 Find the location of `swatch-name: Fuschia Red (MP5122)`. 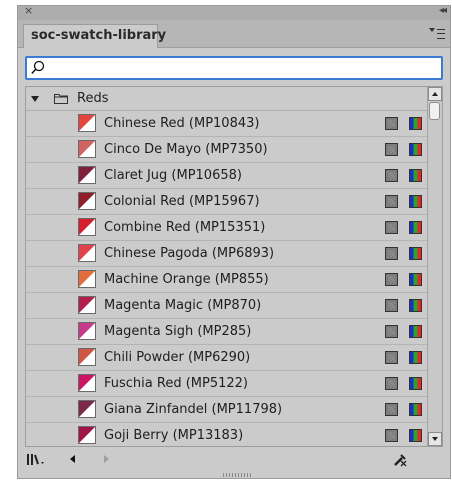

swatch-name: Fuschia Red (MP5122) is located at coordinates (176, 383).